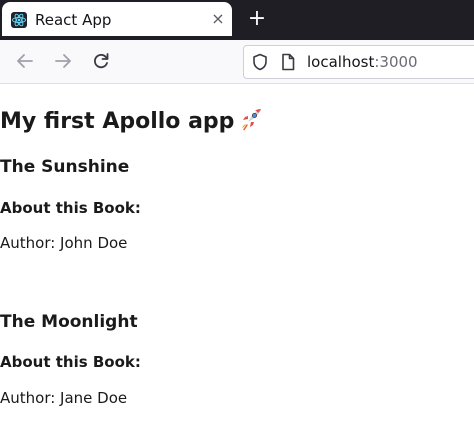 This screenshot has width=474, height=421. What do you see at coordinates (101, 61) in the screenshot?
I see `reload-icon` at bounding box center [101, 61].